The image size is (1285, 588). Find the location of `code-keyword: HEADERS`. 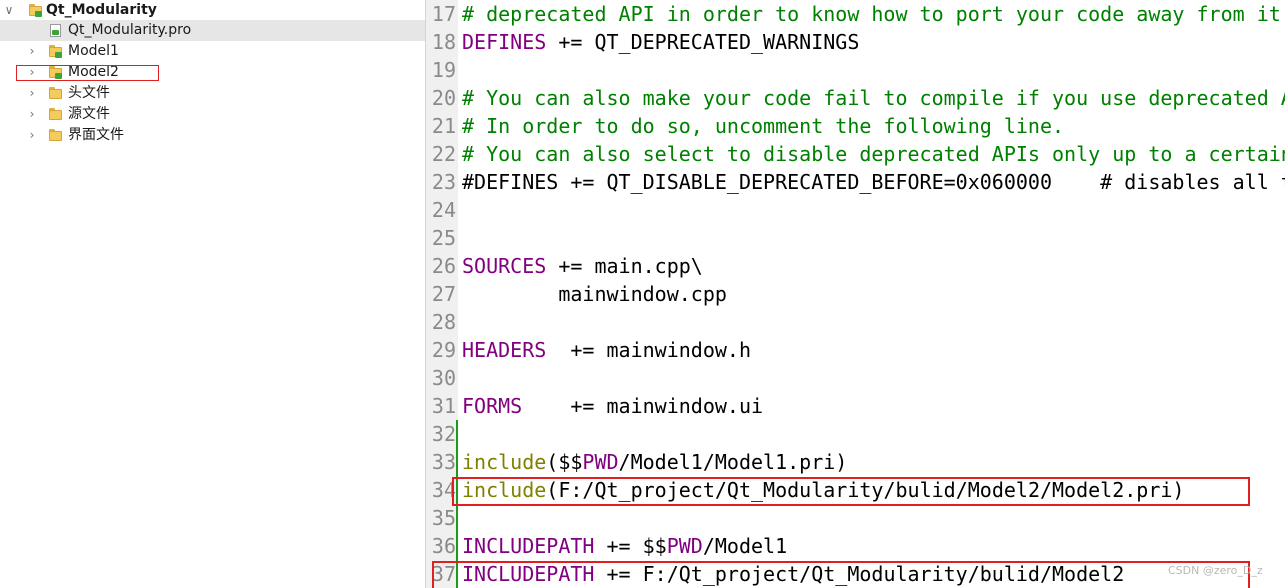

code-keyword: HEADERS is located at coordinates (504, 350).